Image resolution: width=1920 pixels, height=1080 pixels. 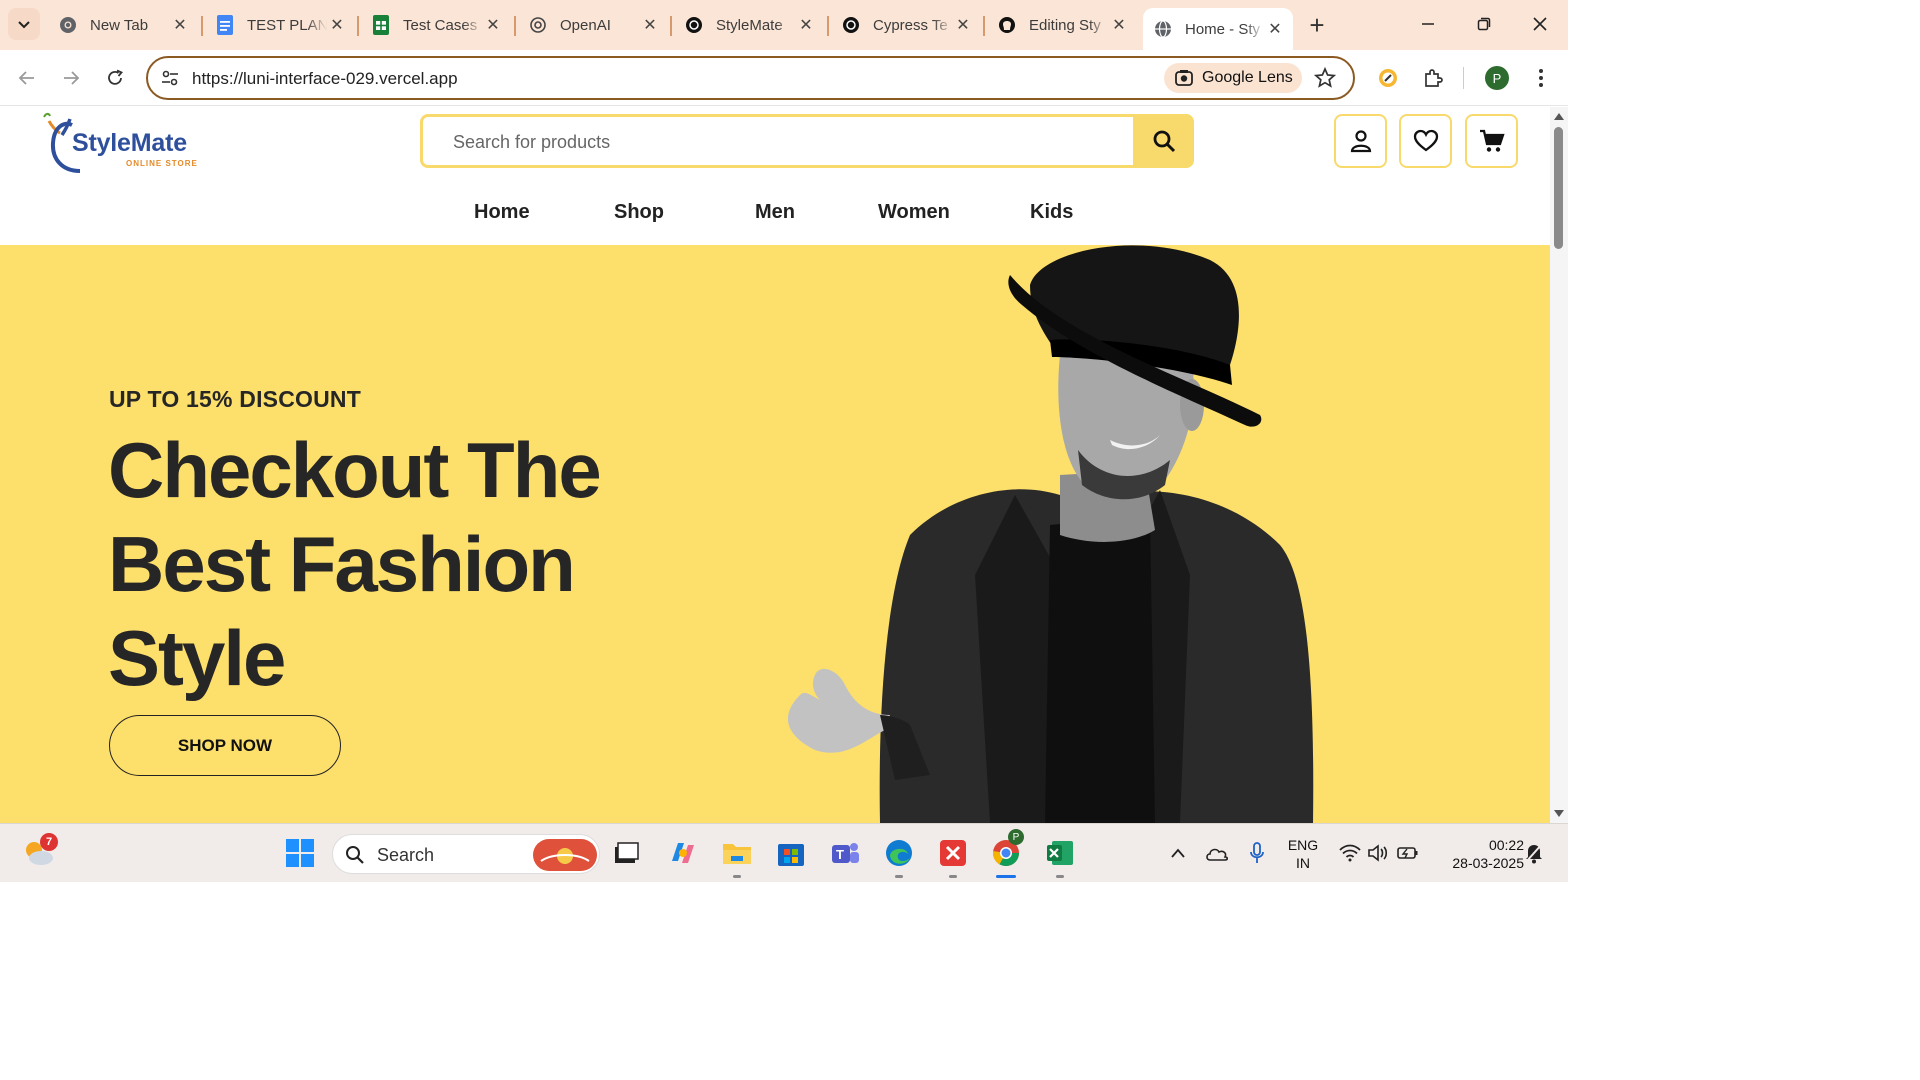 I want to click on cart-icon, so click(x=1492, y=140).